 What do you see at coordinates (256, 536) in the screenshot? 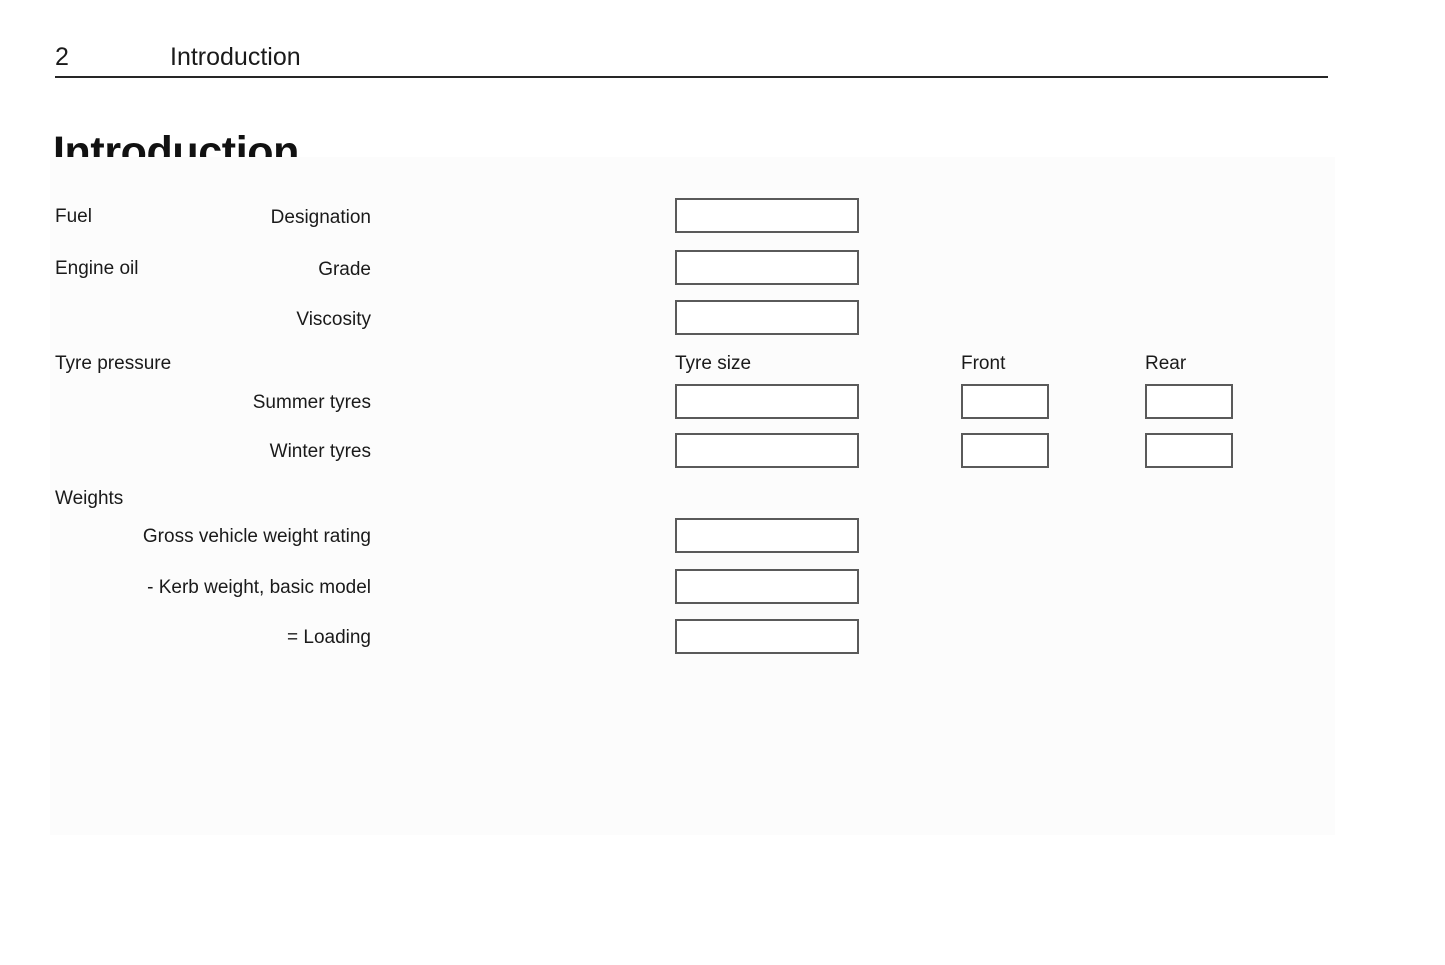
I see `row-label-gross-vehicle-weight-rating: Gross vehicle weight rating` at bounding box center [256, 536].